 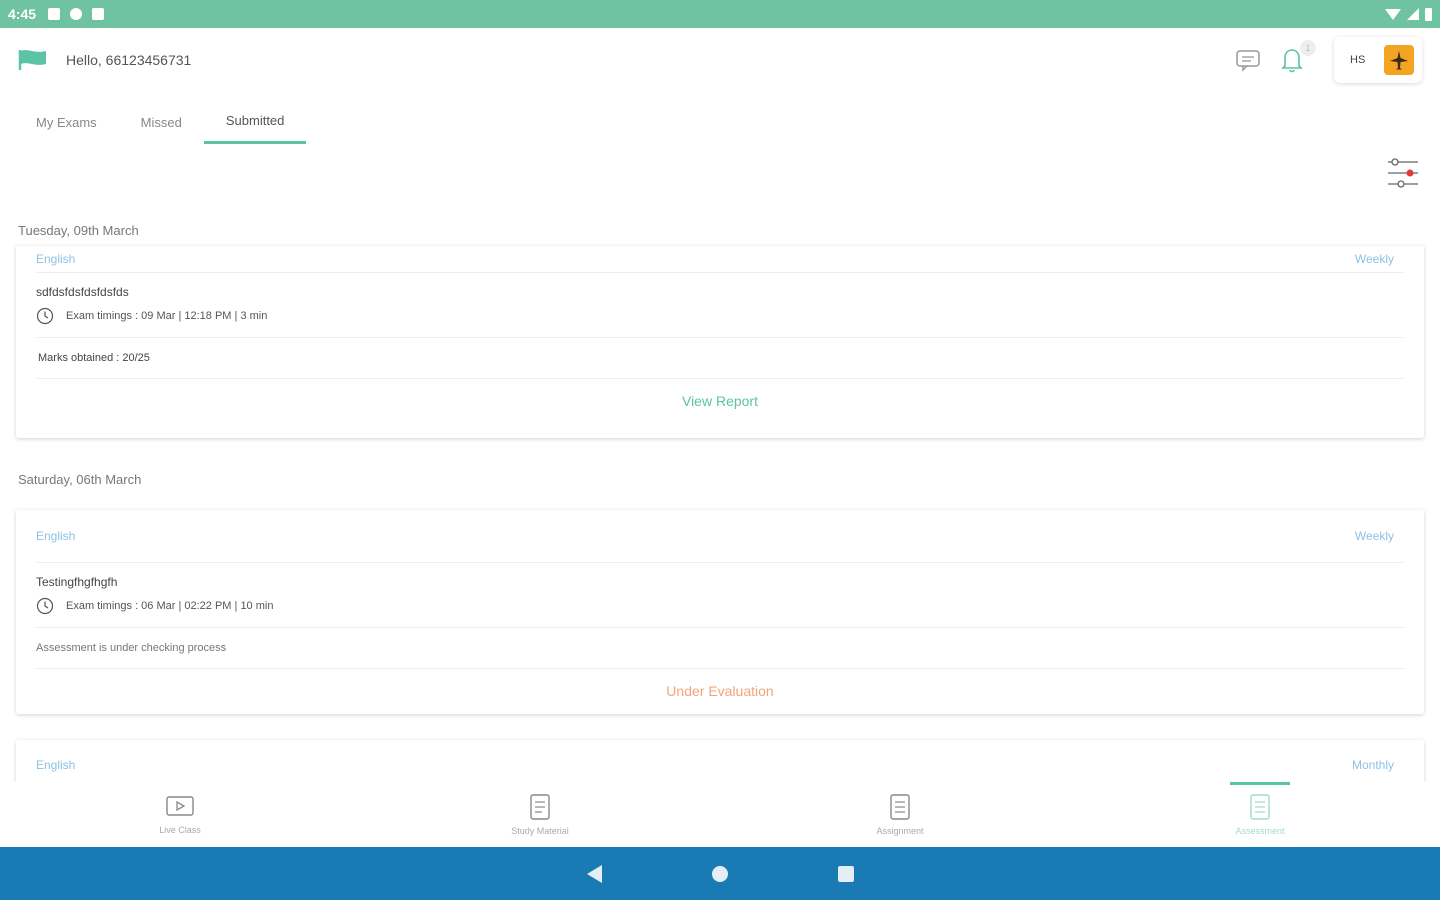 What do you see at coordinates (161, 122) in the screenshot?
I see `tab-missed: Missed` at bounding box center [161, 122].